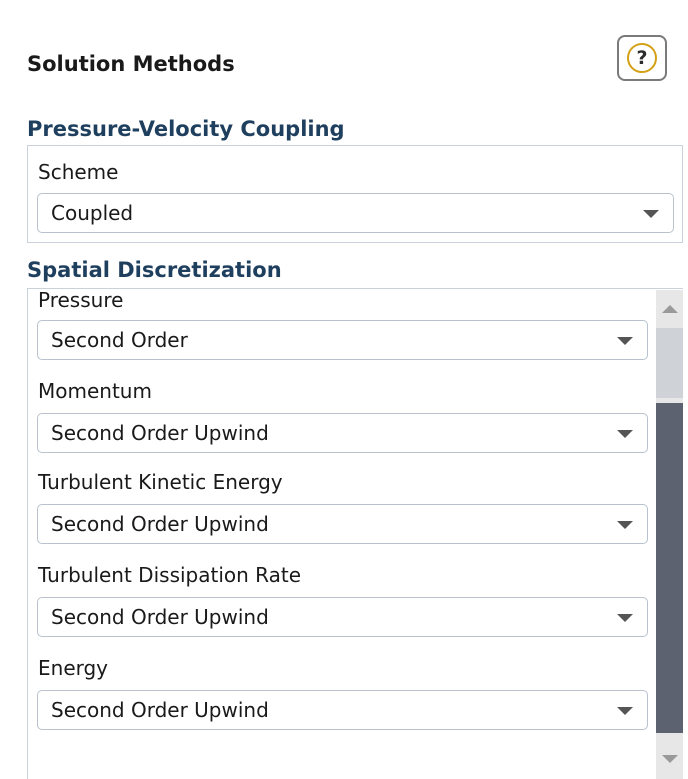 The height and width of the screenshot is (779, 688). I want to click on turbulent-kinetic-energy-value: Second Order Upwind, so click(160, 524).